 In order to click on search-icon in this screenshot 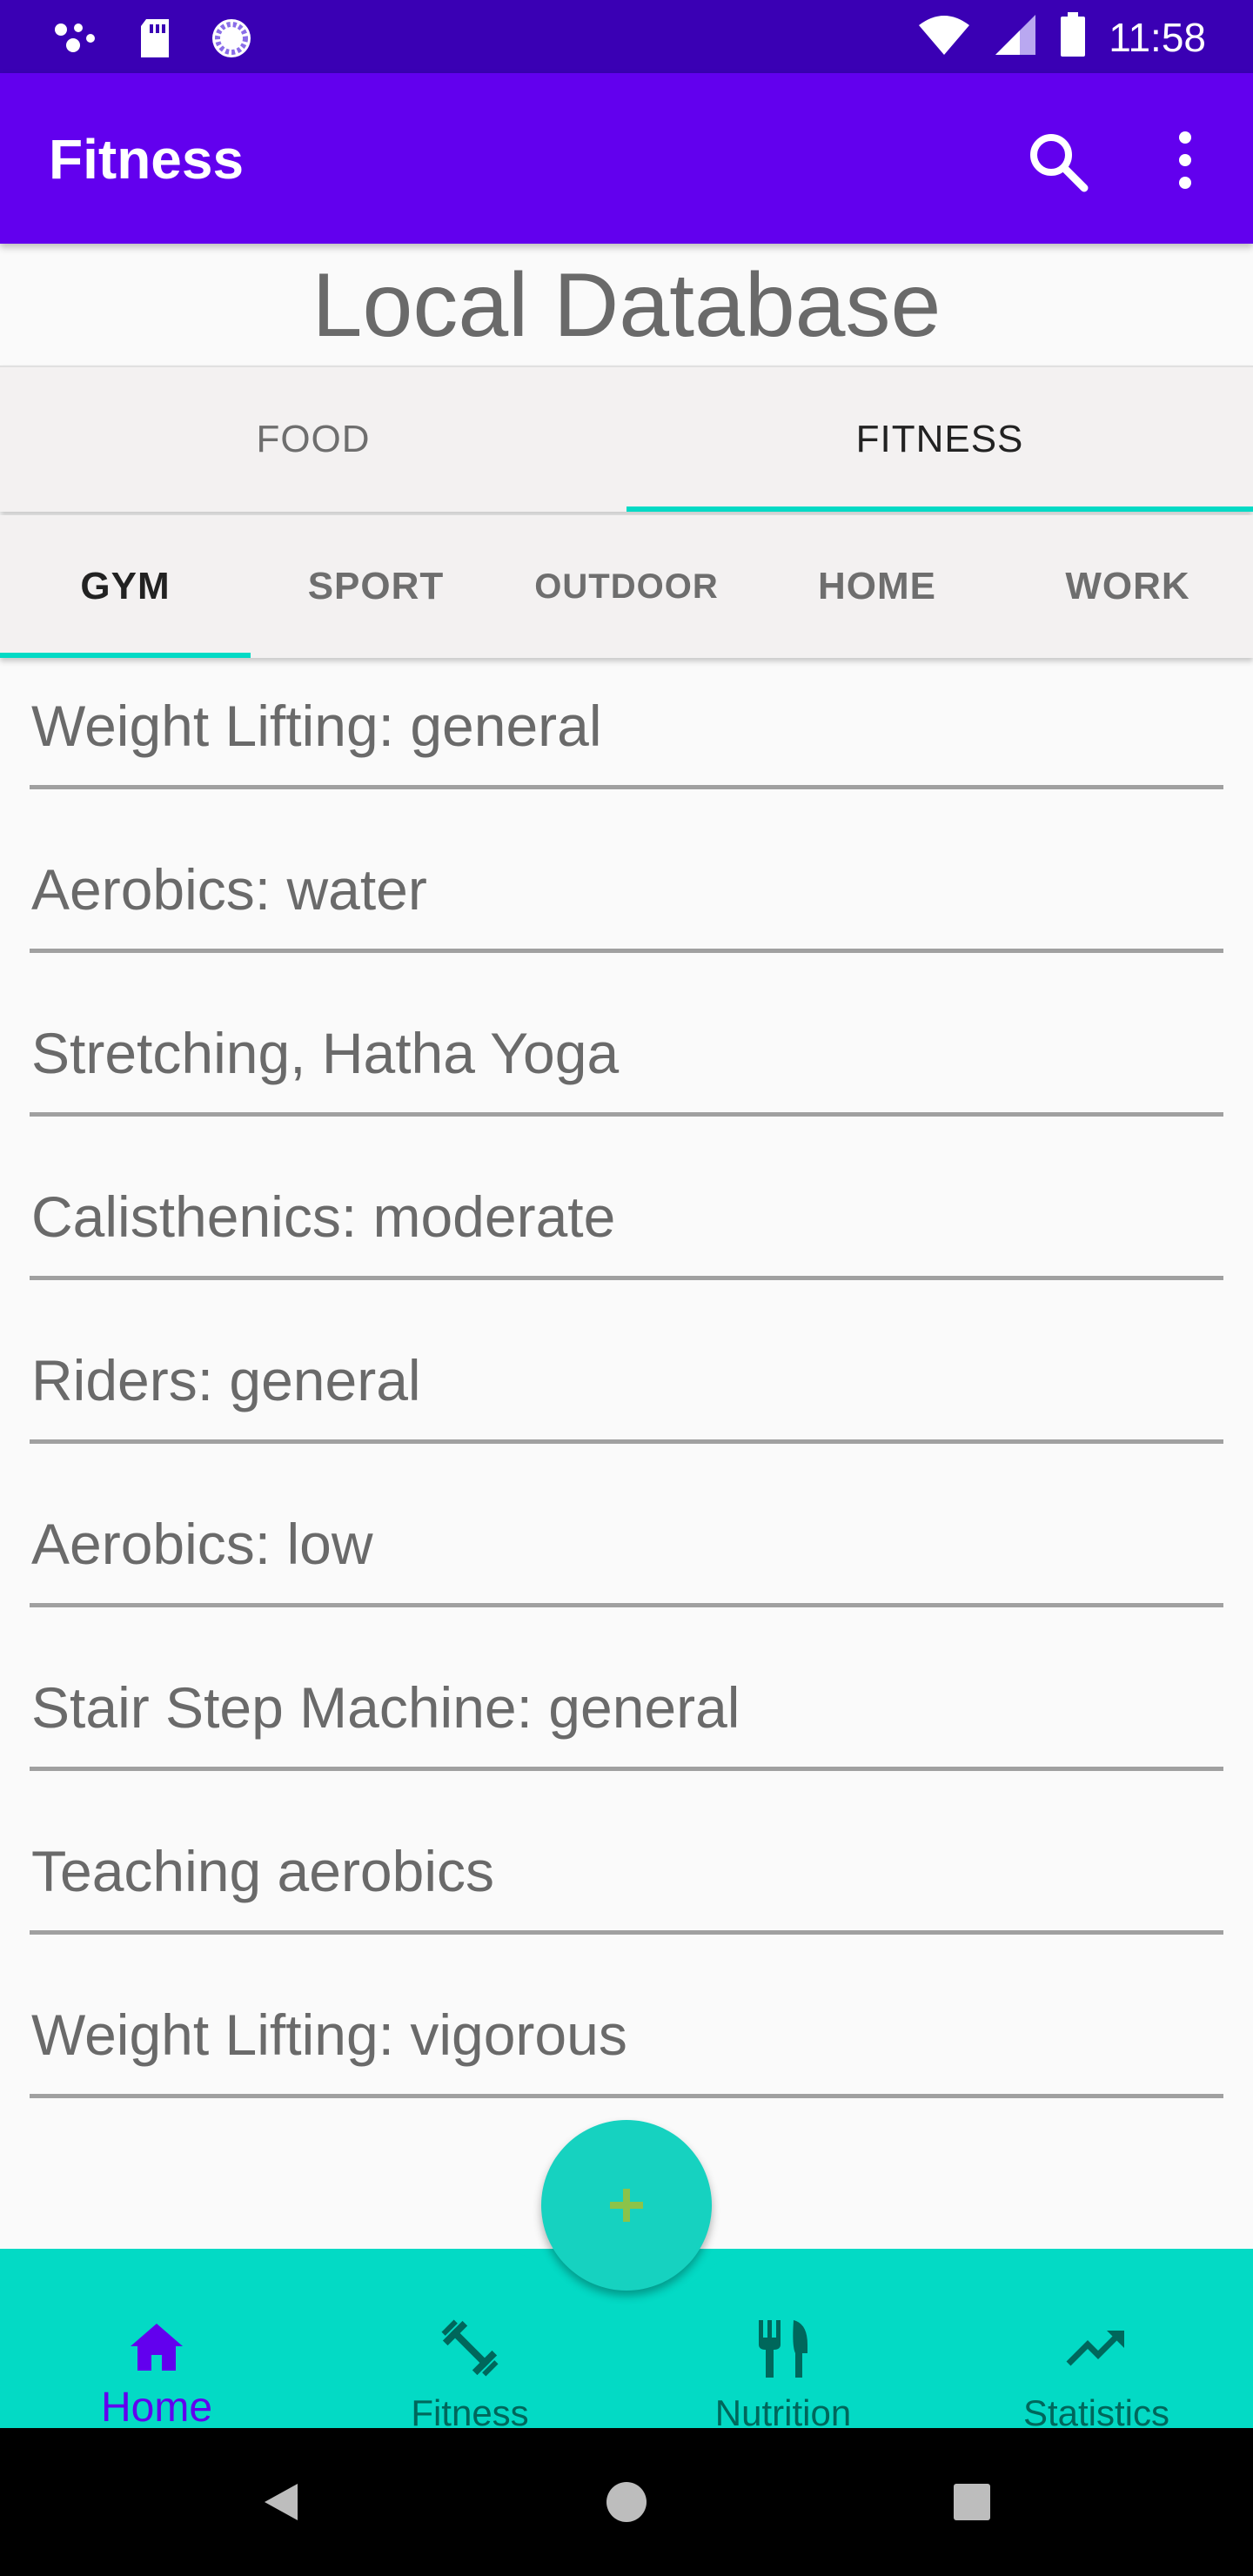, I will do `click(1059, 163)`.